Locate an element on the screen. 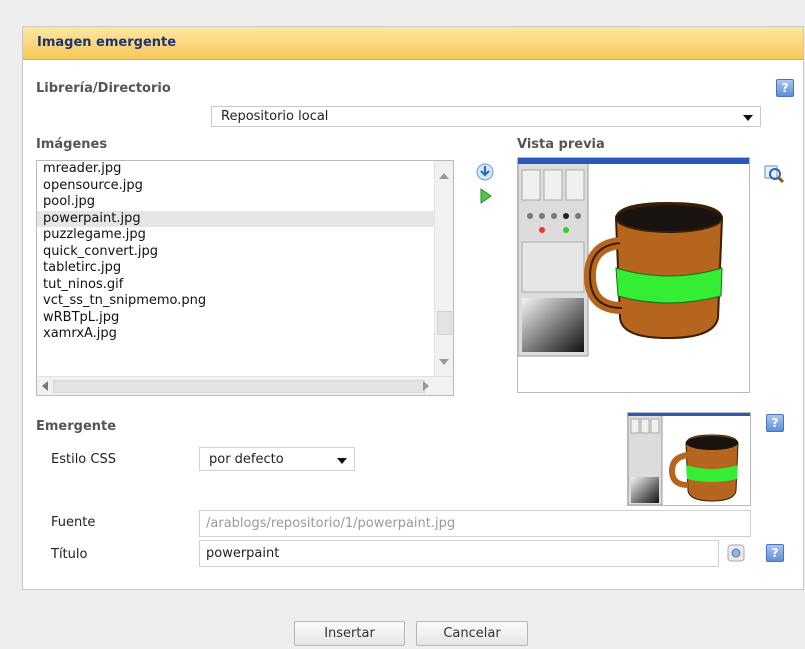 This screenshot has width=805, height=649. fuente-label: Fuente is located at coordinates (73, 522).